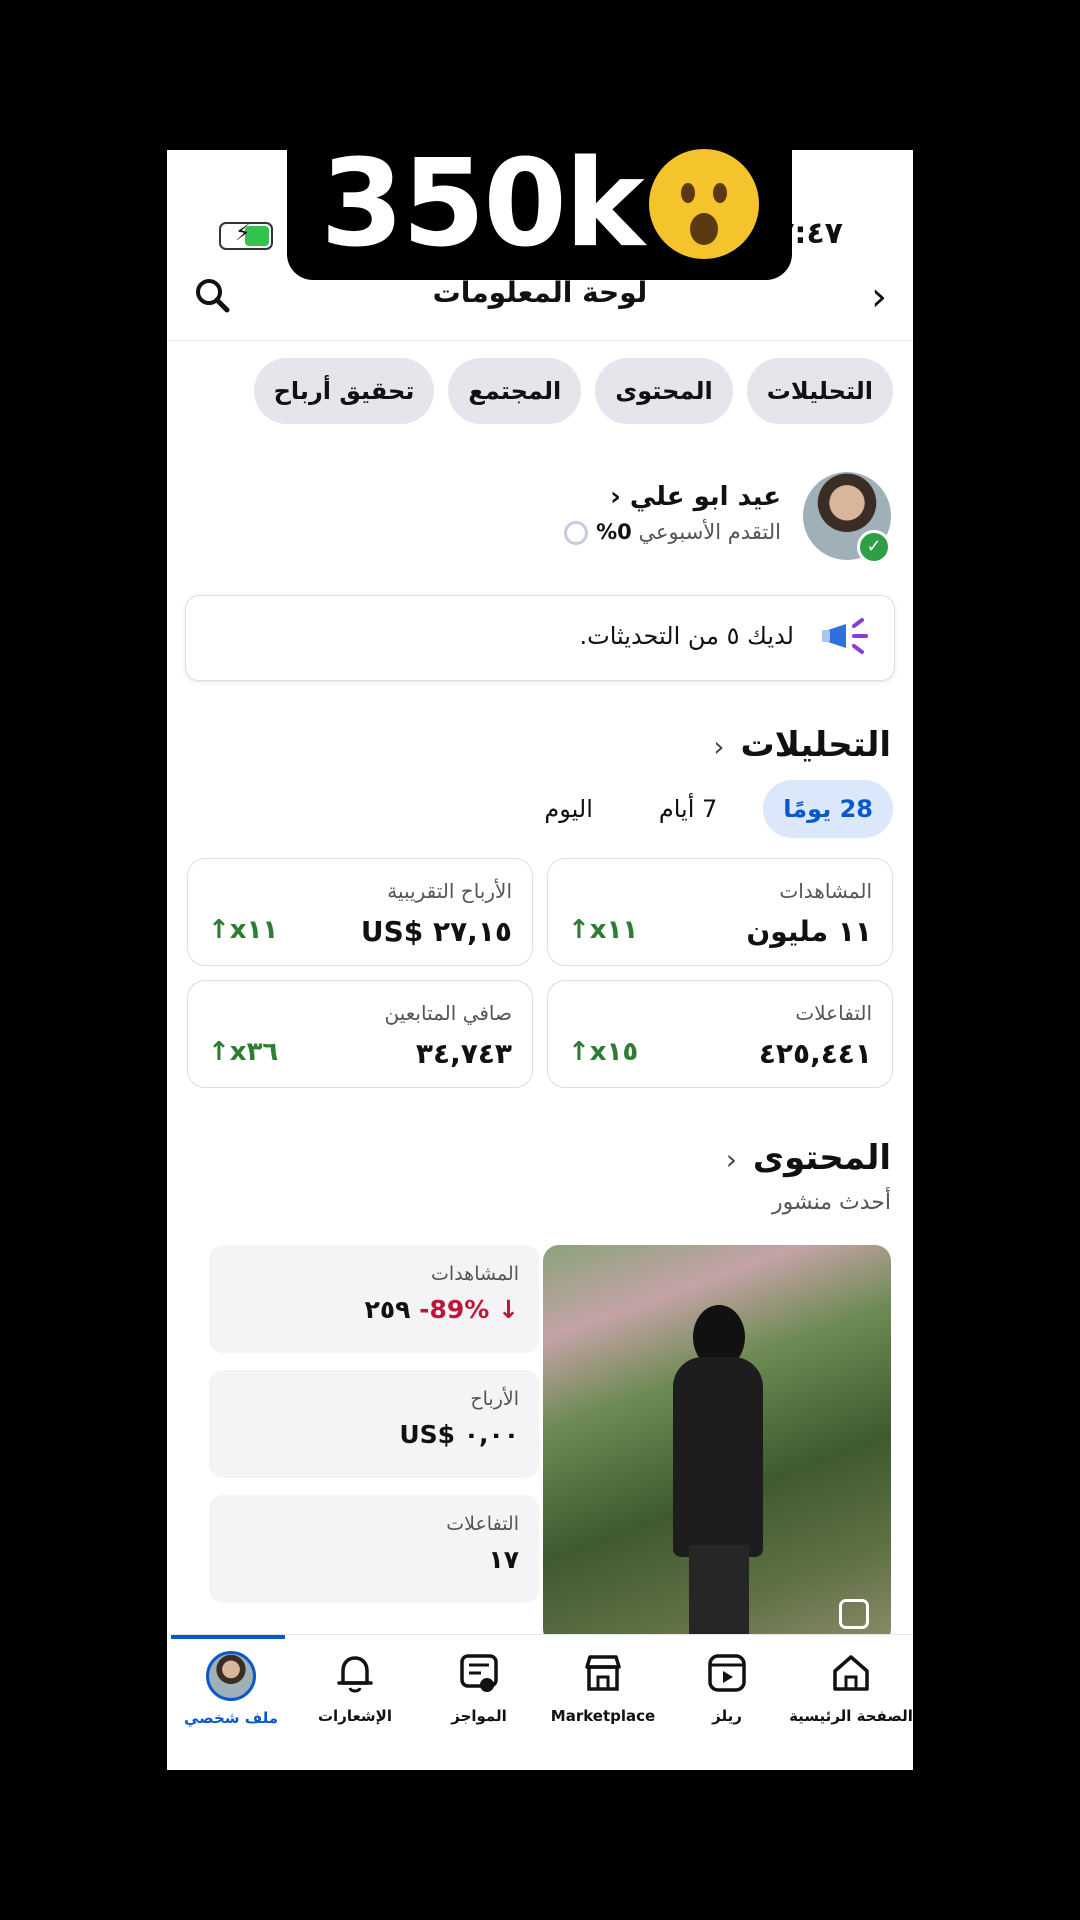 The width and height of the screenshot is (1080, 1920). I want to click on nav-label: ملف شخصي, so click(230, 1718).